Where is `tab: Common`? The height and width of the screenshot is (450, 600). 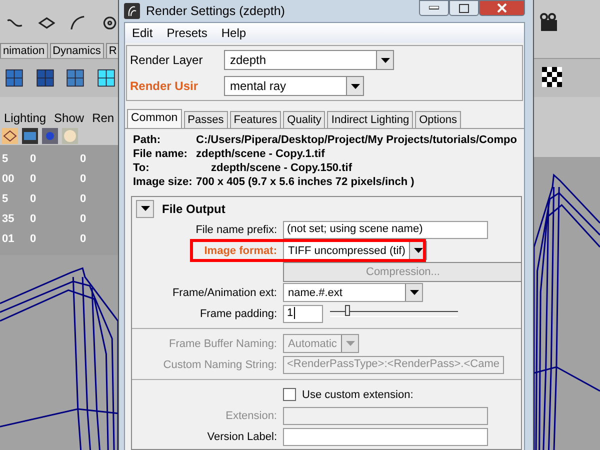
tab: Common is located at coordinates (154, 118).